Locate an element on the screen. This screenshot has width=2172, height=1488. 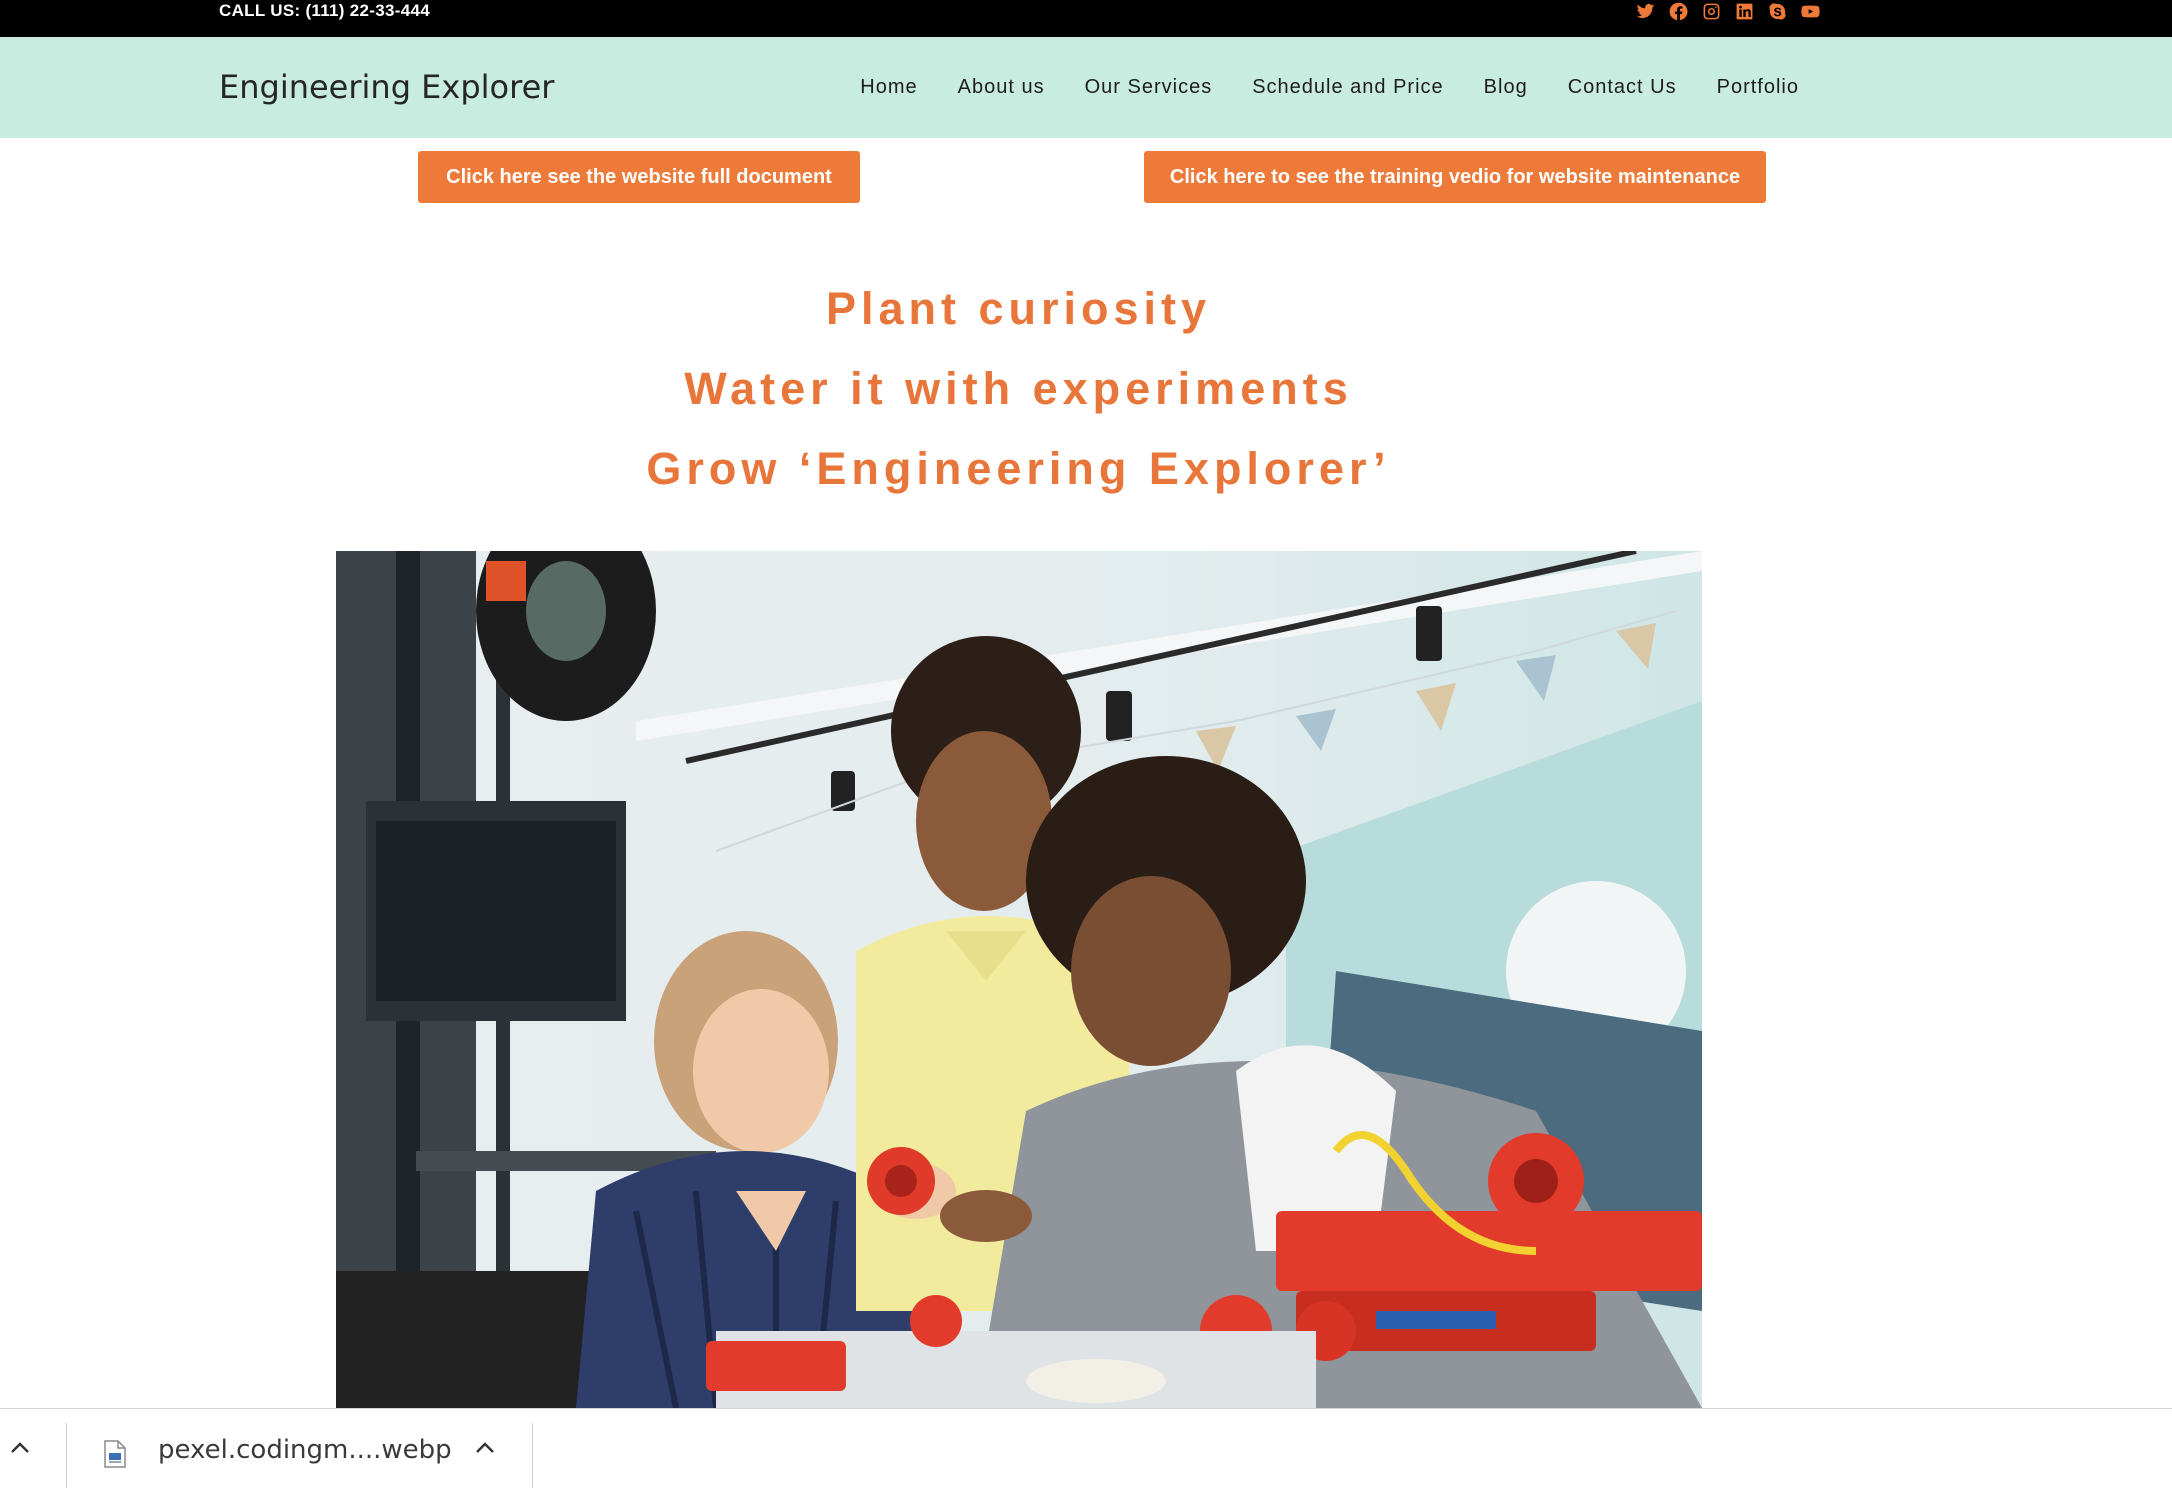
nav-portfolio: Portfolio is located at coordinates (1758, 87).